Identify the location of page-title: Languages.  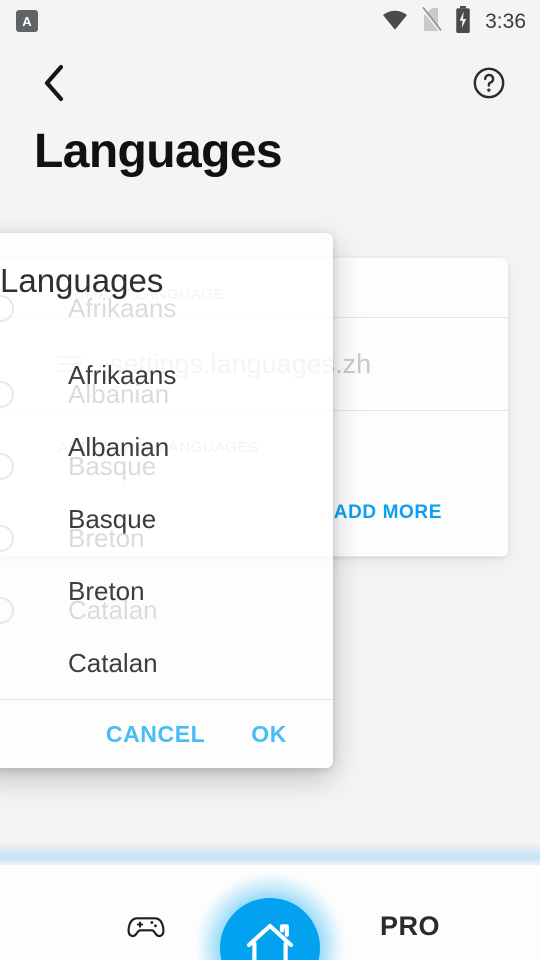
(158, 151).